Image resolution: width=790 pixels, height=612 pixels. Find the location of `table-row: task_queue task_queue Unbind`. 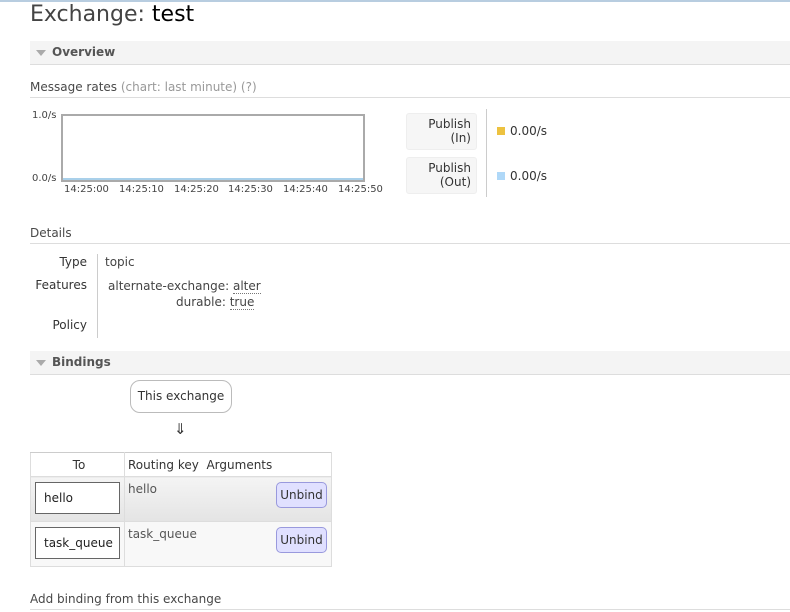

table-row: task_queue task_queue Unbind is located at coordinates (181, 544).